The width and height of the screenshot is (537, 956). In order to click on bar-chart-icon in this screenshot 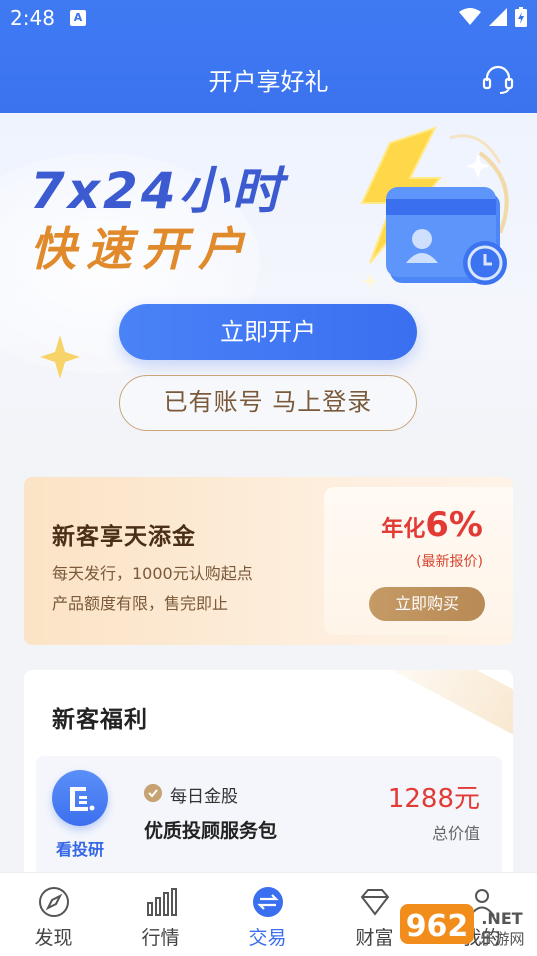, I will do `click(161, 902)`.